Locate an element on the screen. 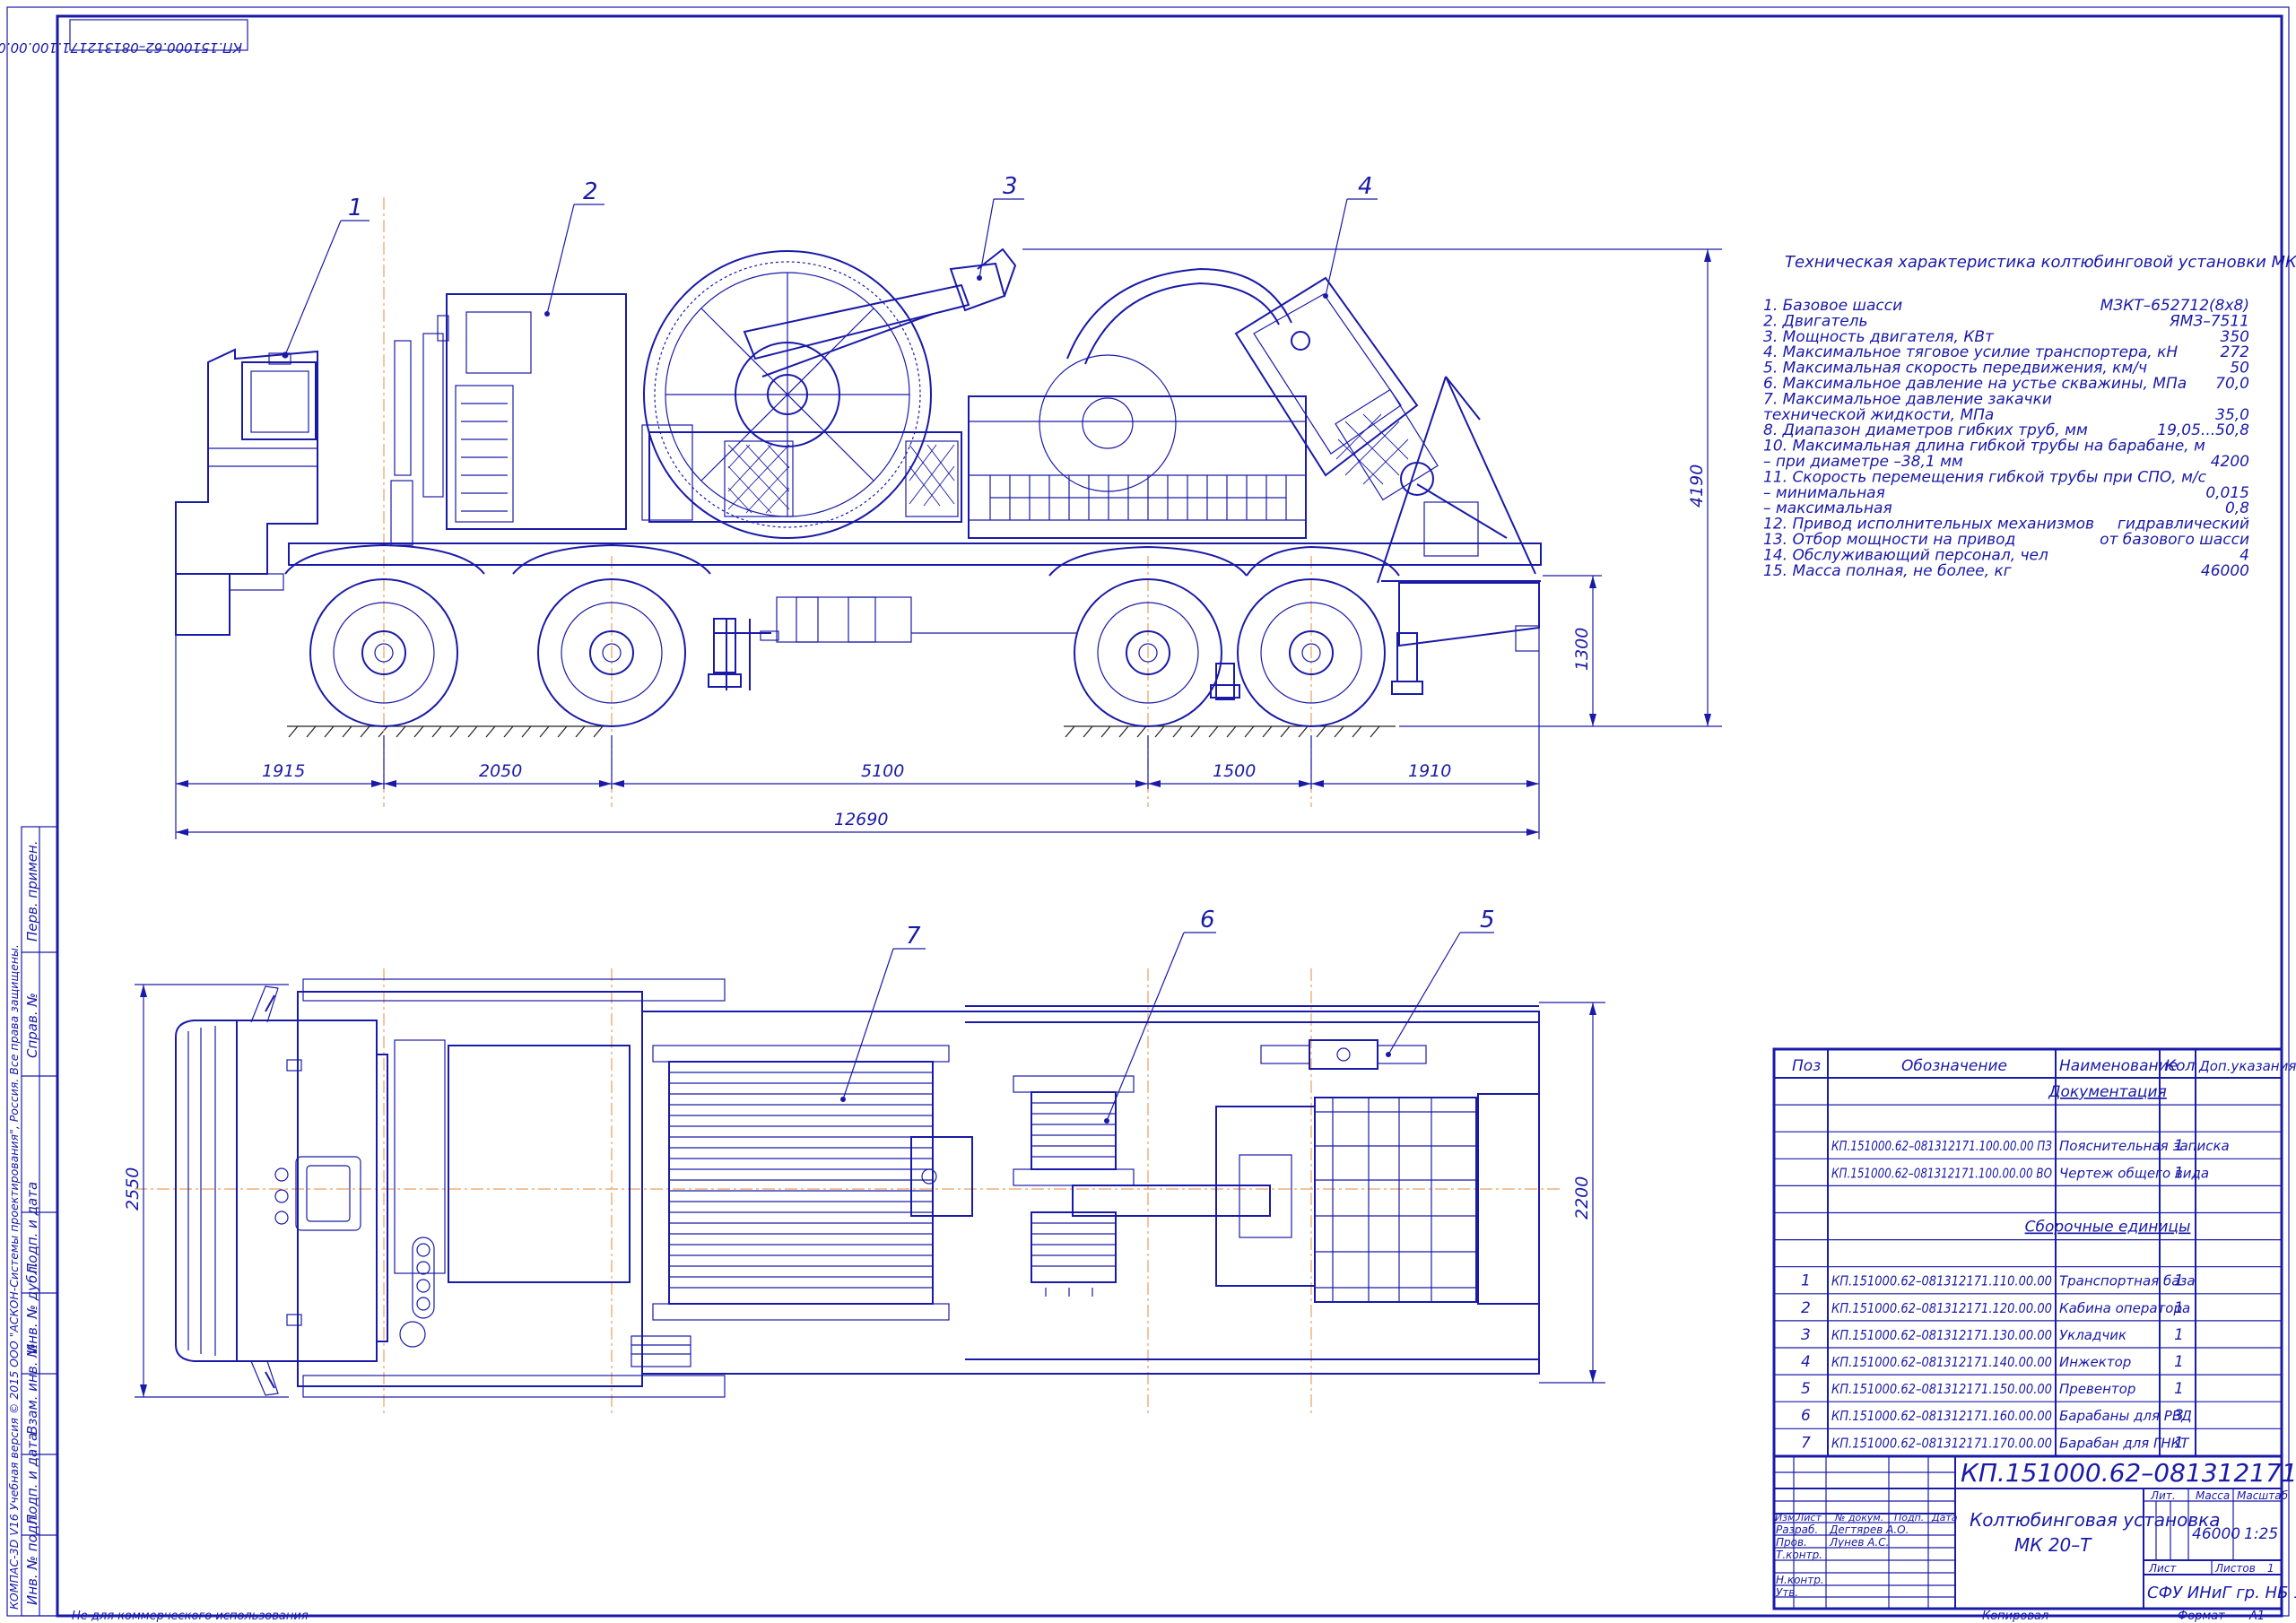  bom-name: Превентор is located at coordinates (2097, 1389).